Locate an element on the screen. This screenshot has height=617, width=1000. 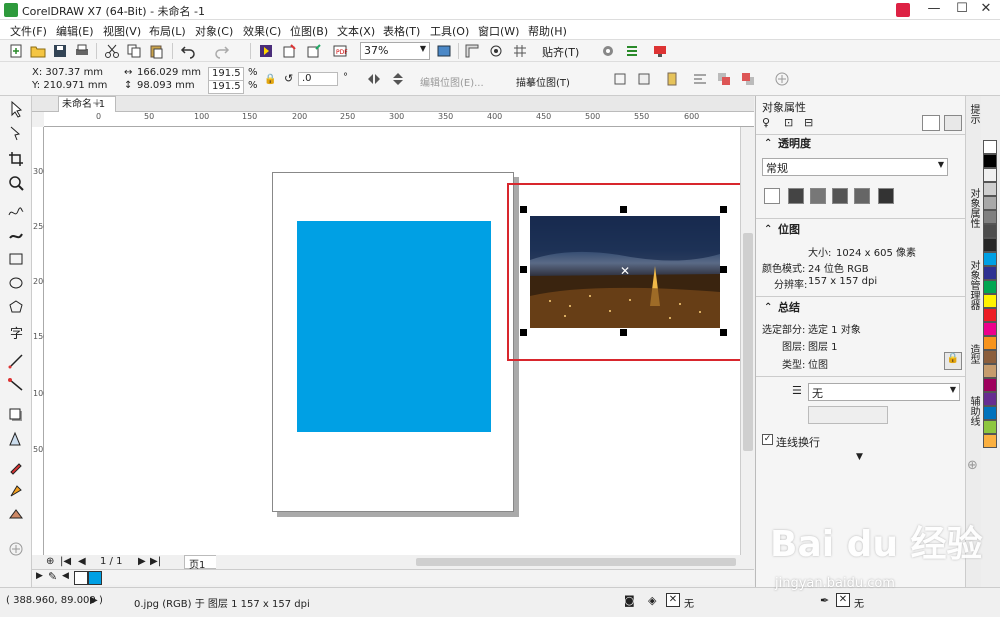
vertical-ruler: 300 250 200 150 100 50 is located at coordinates (40, 341).